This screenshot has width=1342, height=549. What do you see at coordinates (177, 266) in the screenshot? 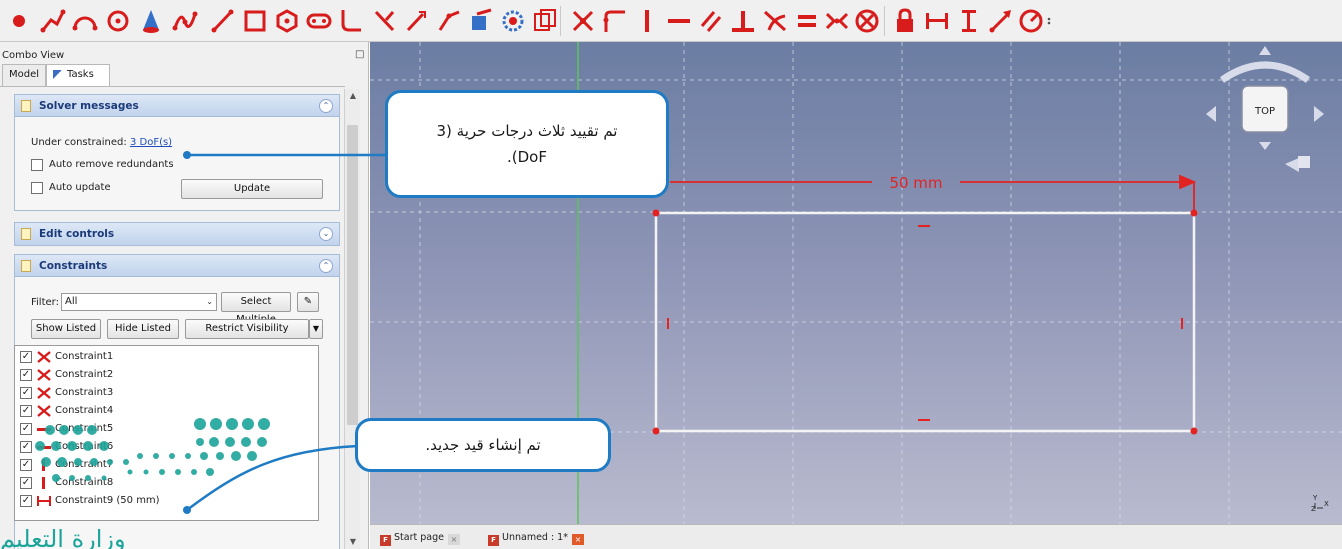
I see `constraints-header: Constraints ⌃` at bounding box center [177, 266].